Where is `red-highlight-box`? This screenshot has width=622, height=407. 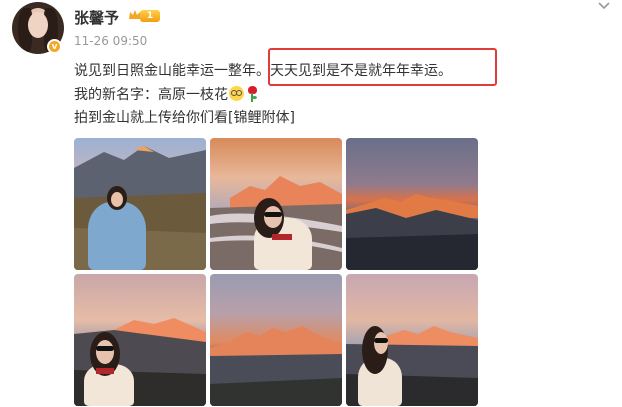 red-highlight-box is located at coordinates (382, 67).